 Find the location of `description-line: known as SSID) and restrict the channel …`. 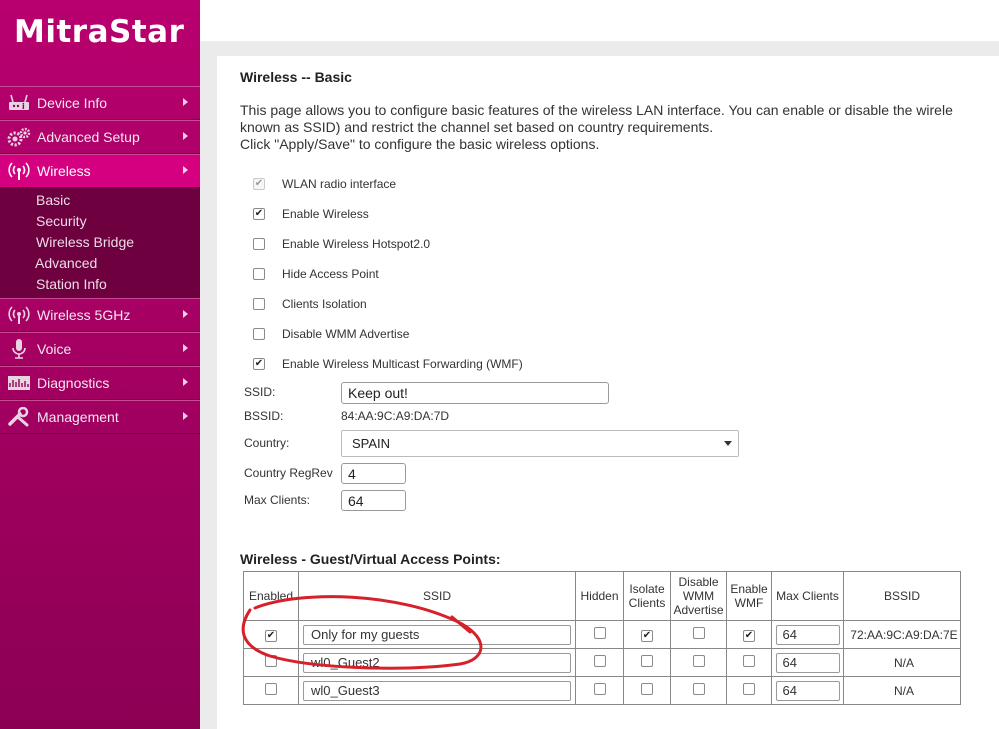

description-line: known as SSID) and restrict the channel … is located at coordinates (477, 127).